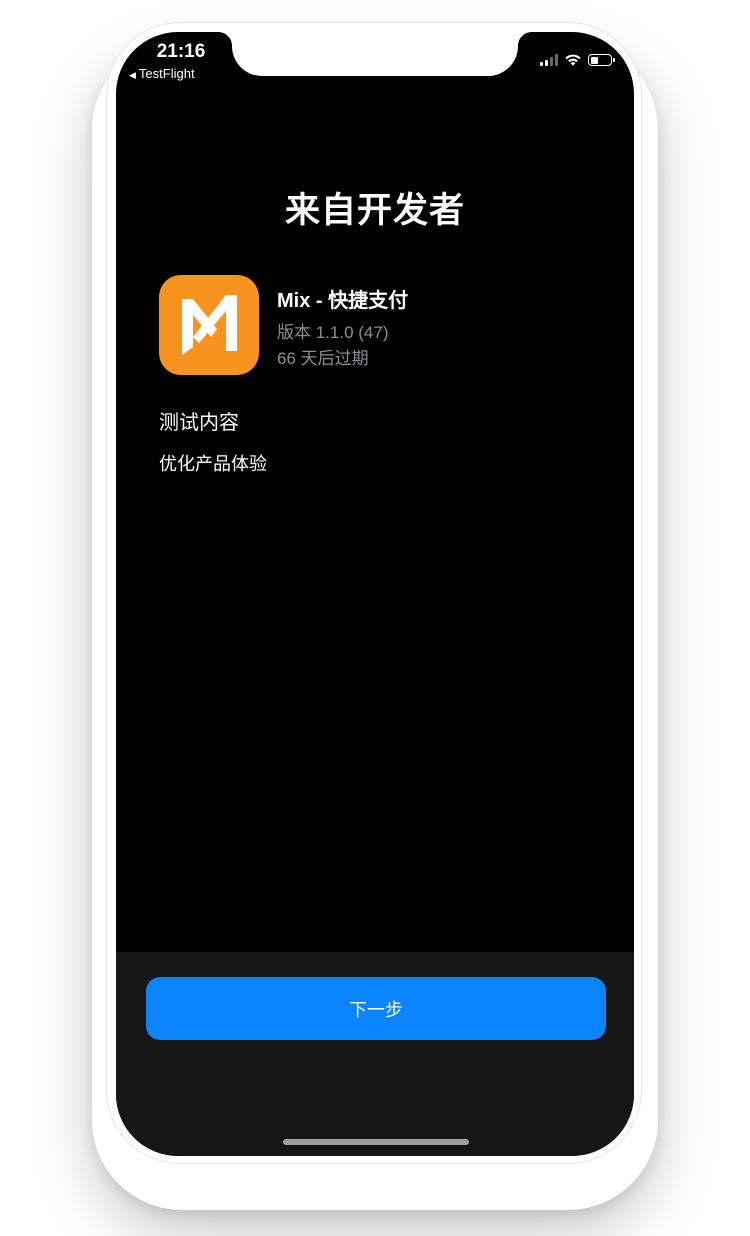  What do you see at coordinates (166, 73) in the screenshot?
I see `back-app-label: TestFlight` at bounding box center [166, 73].